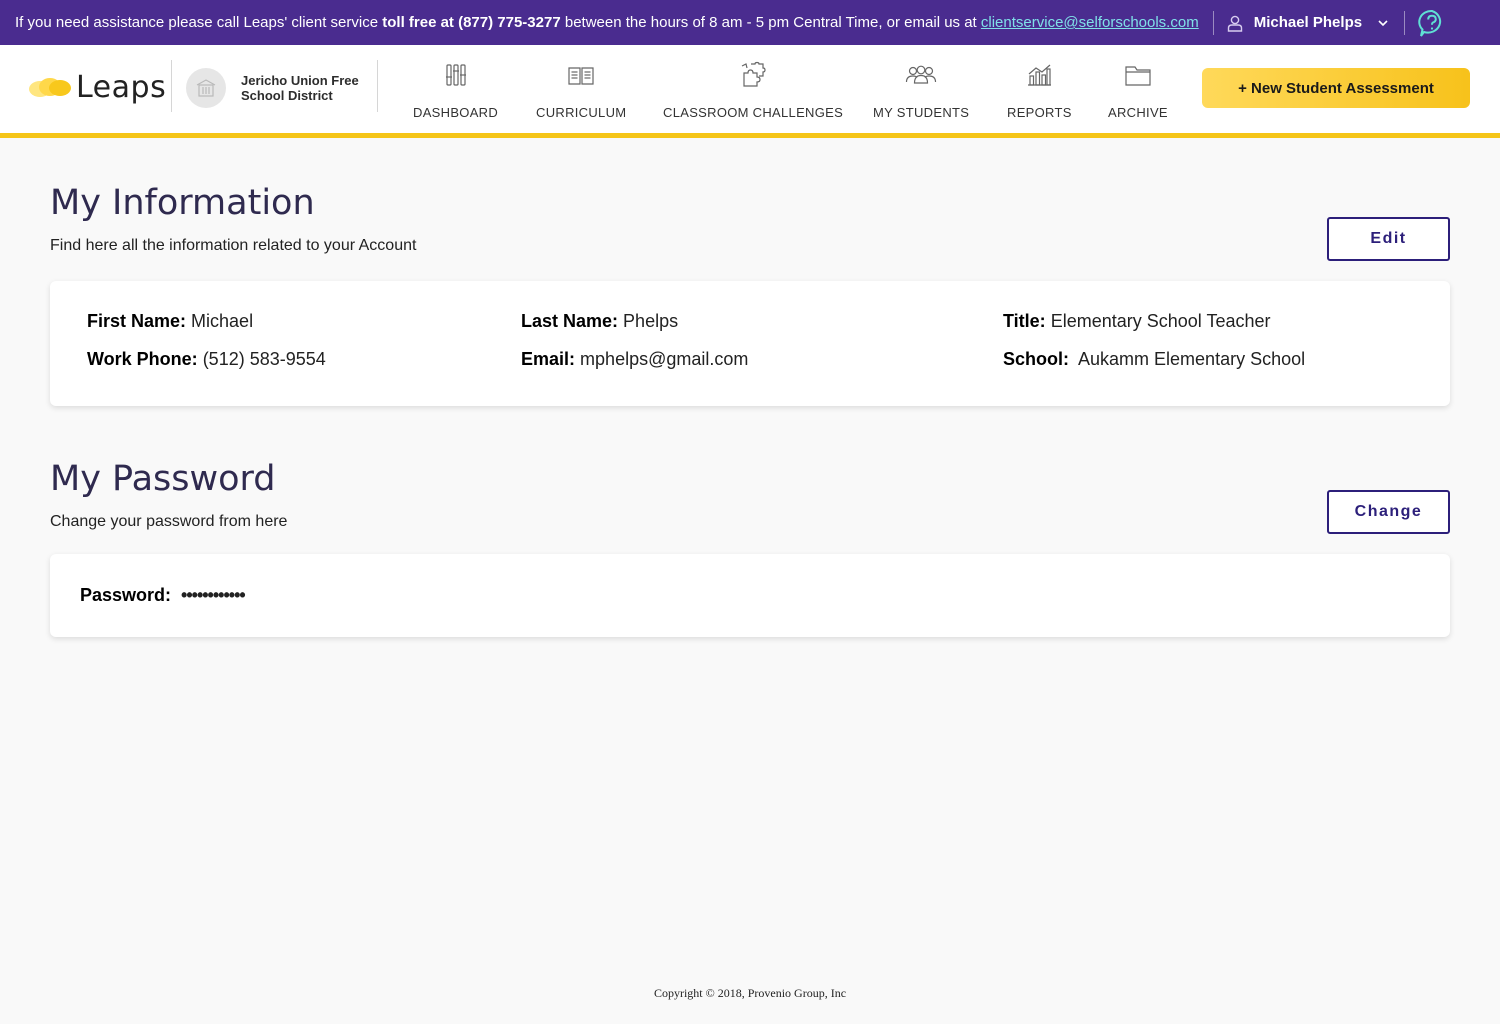 The height and width of the screenshot is (1024, 1500). I want to click on district-info: Jericho Union Free School District, so click(278, 88).